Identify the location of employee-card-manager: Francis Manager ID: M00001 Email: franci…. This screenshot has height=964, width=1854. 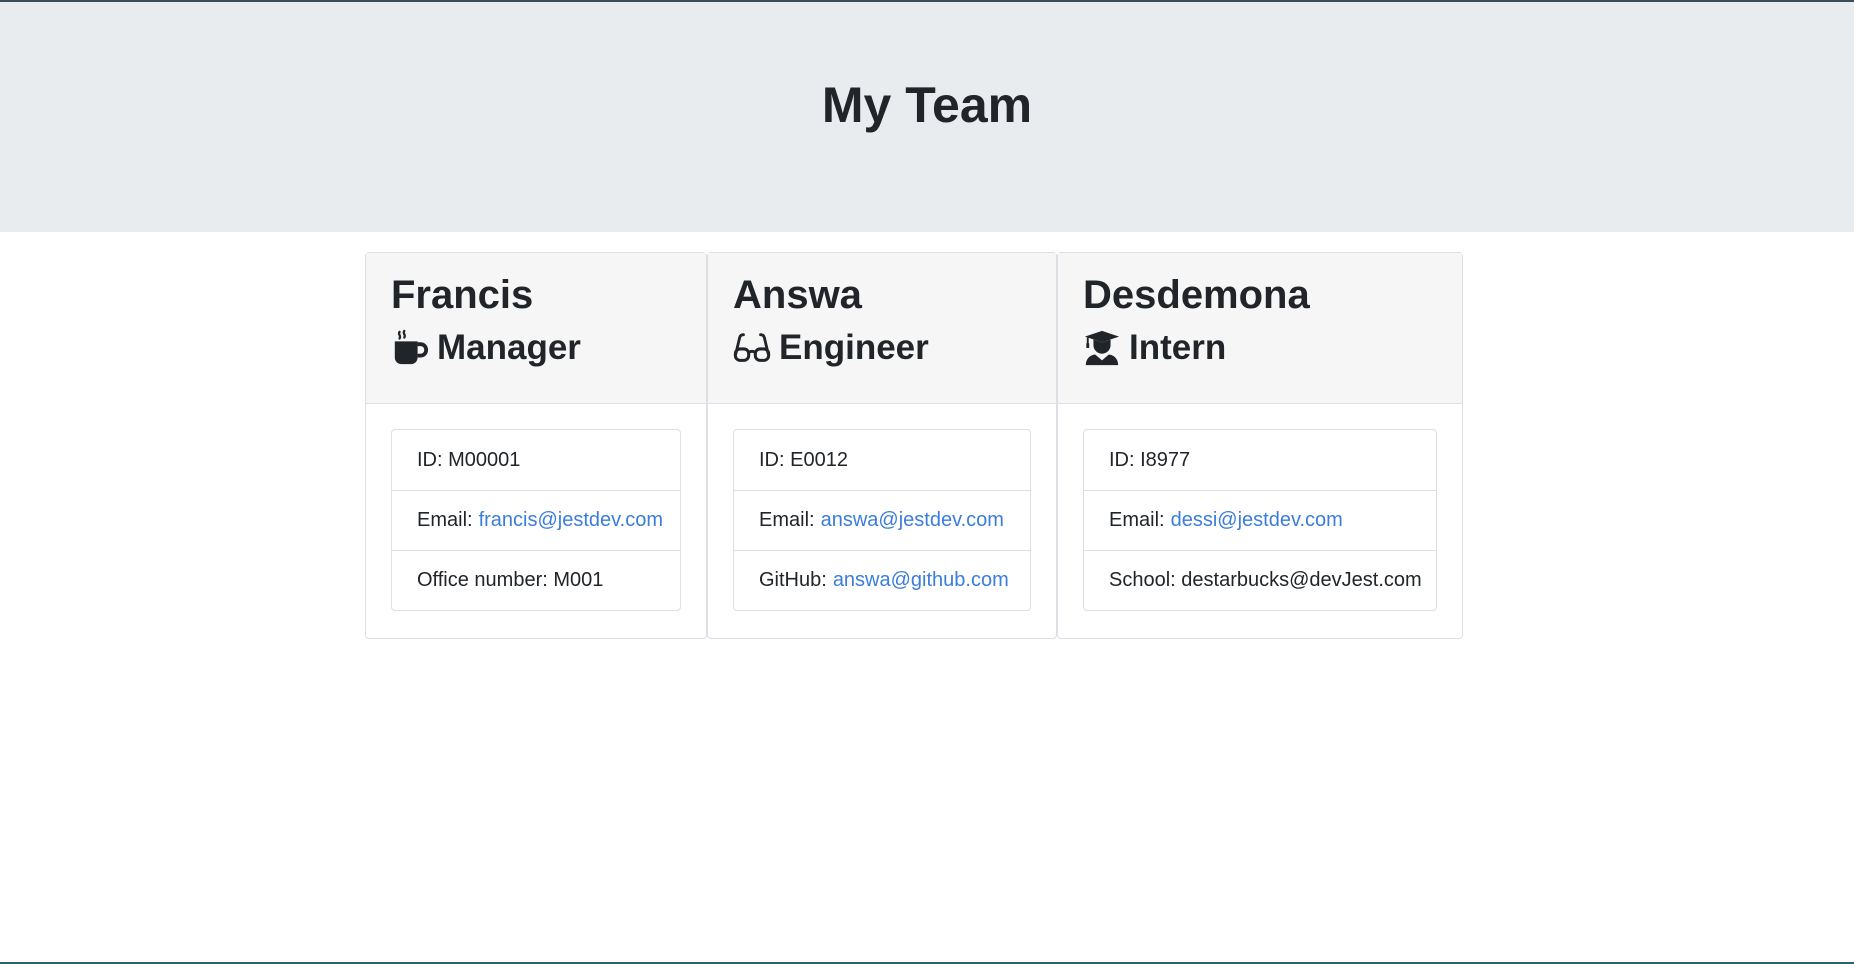
(536, 445).